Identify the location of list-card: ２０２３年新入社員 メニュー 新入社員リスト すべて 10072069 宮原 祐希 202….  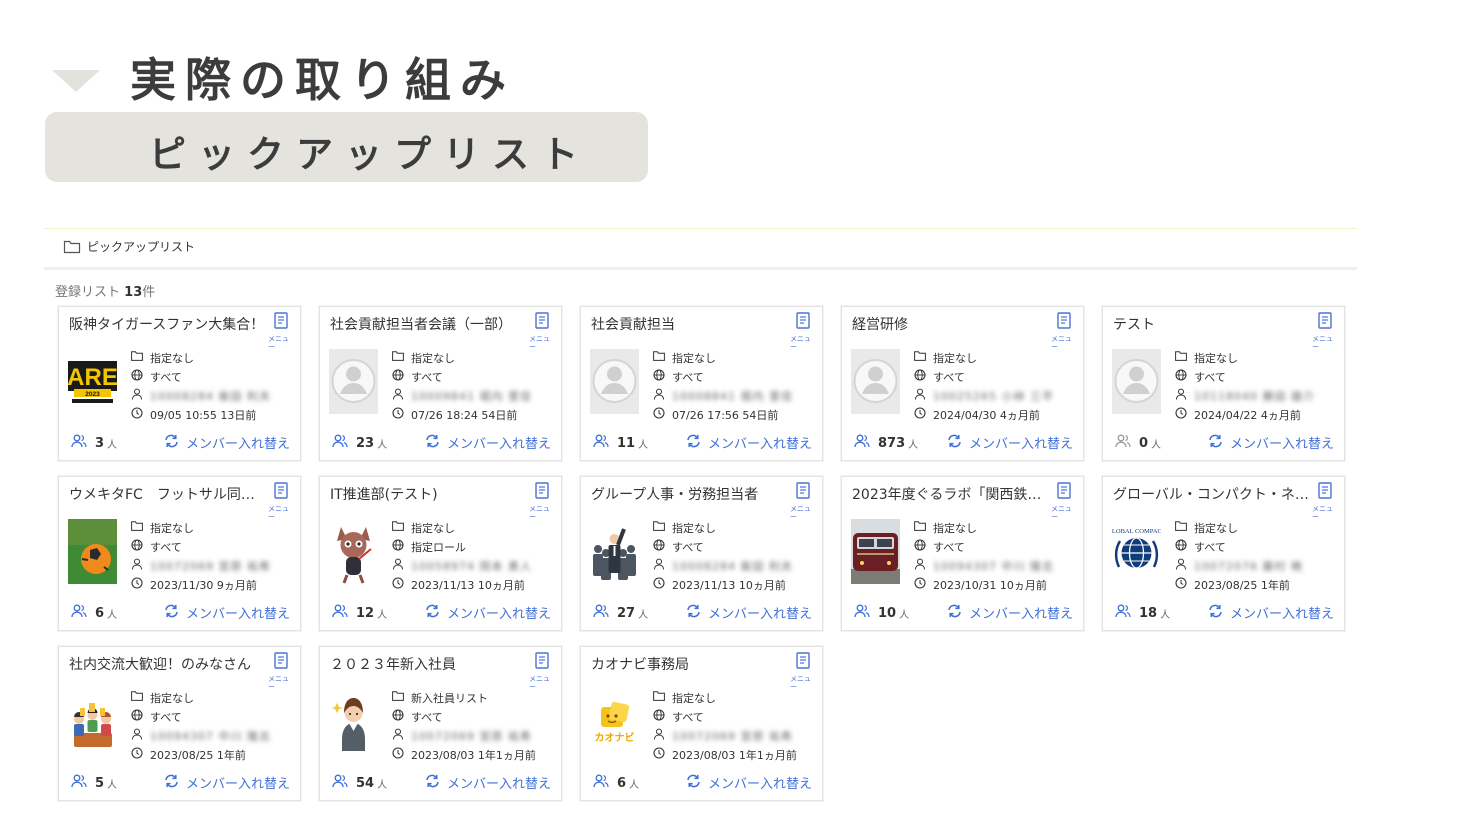
(440, 723).